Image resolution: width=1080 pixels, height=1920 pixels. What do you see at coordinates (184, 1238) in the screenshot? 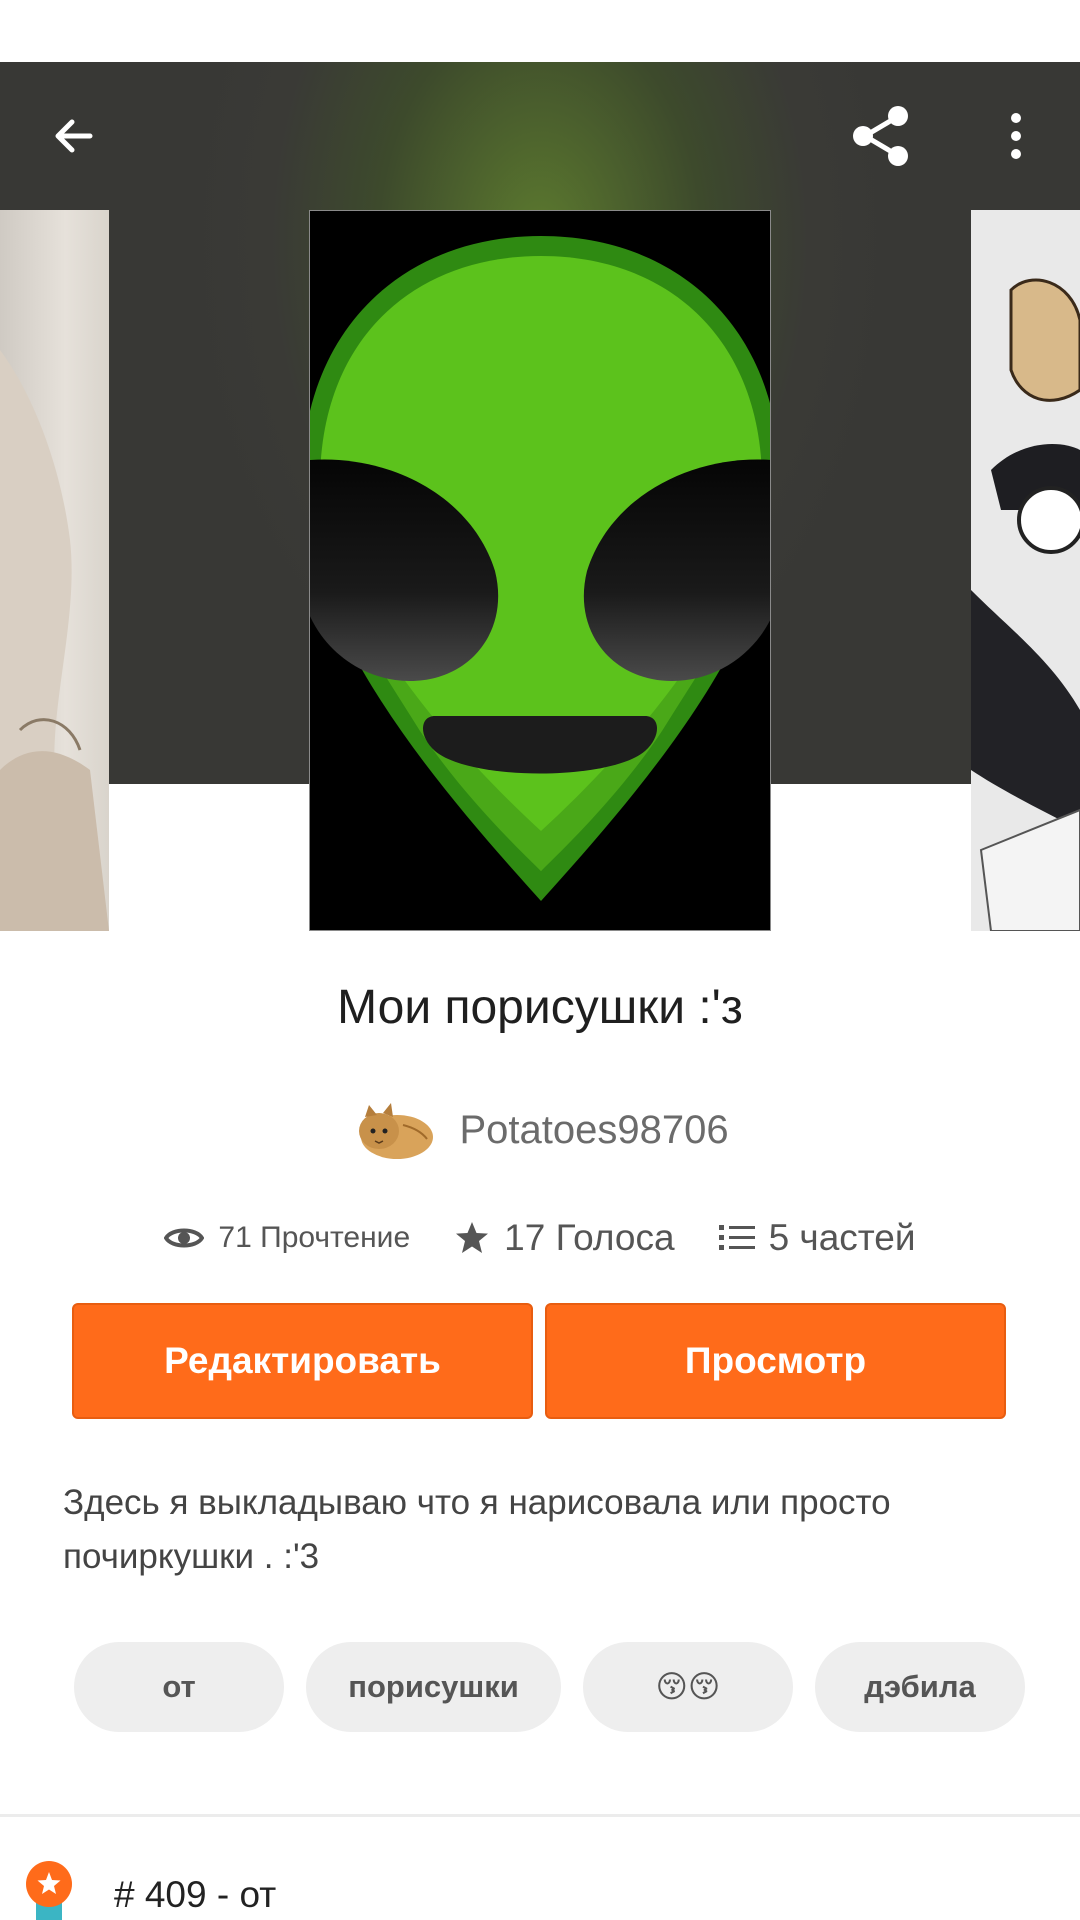
I see `eye-icon` at bounding box center [184, 1238].